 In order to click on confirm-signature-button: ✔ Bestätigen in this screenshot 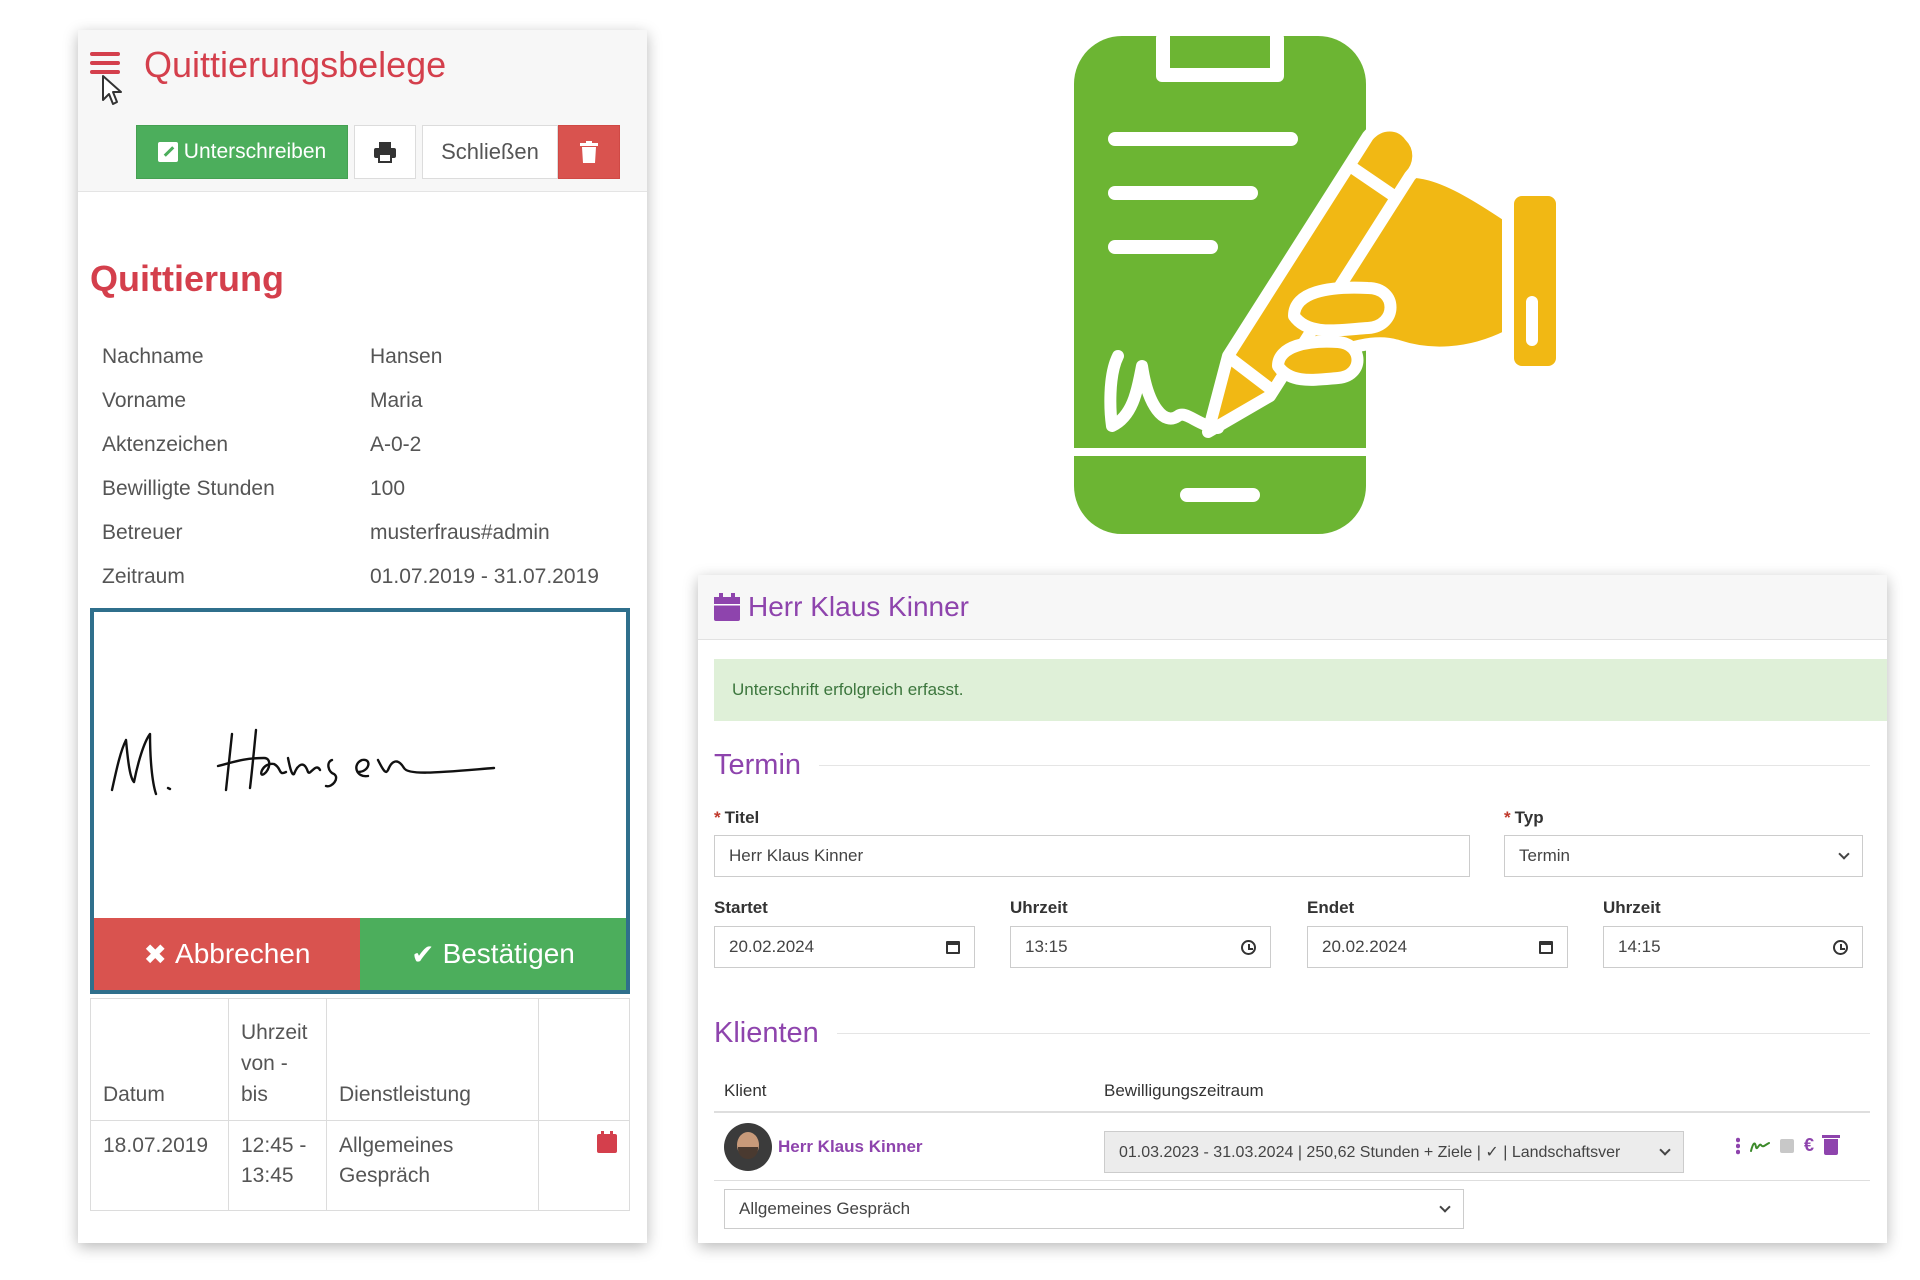, I will do `click(493, 954)`.